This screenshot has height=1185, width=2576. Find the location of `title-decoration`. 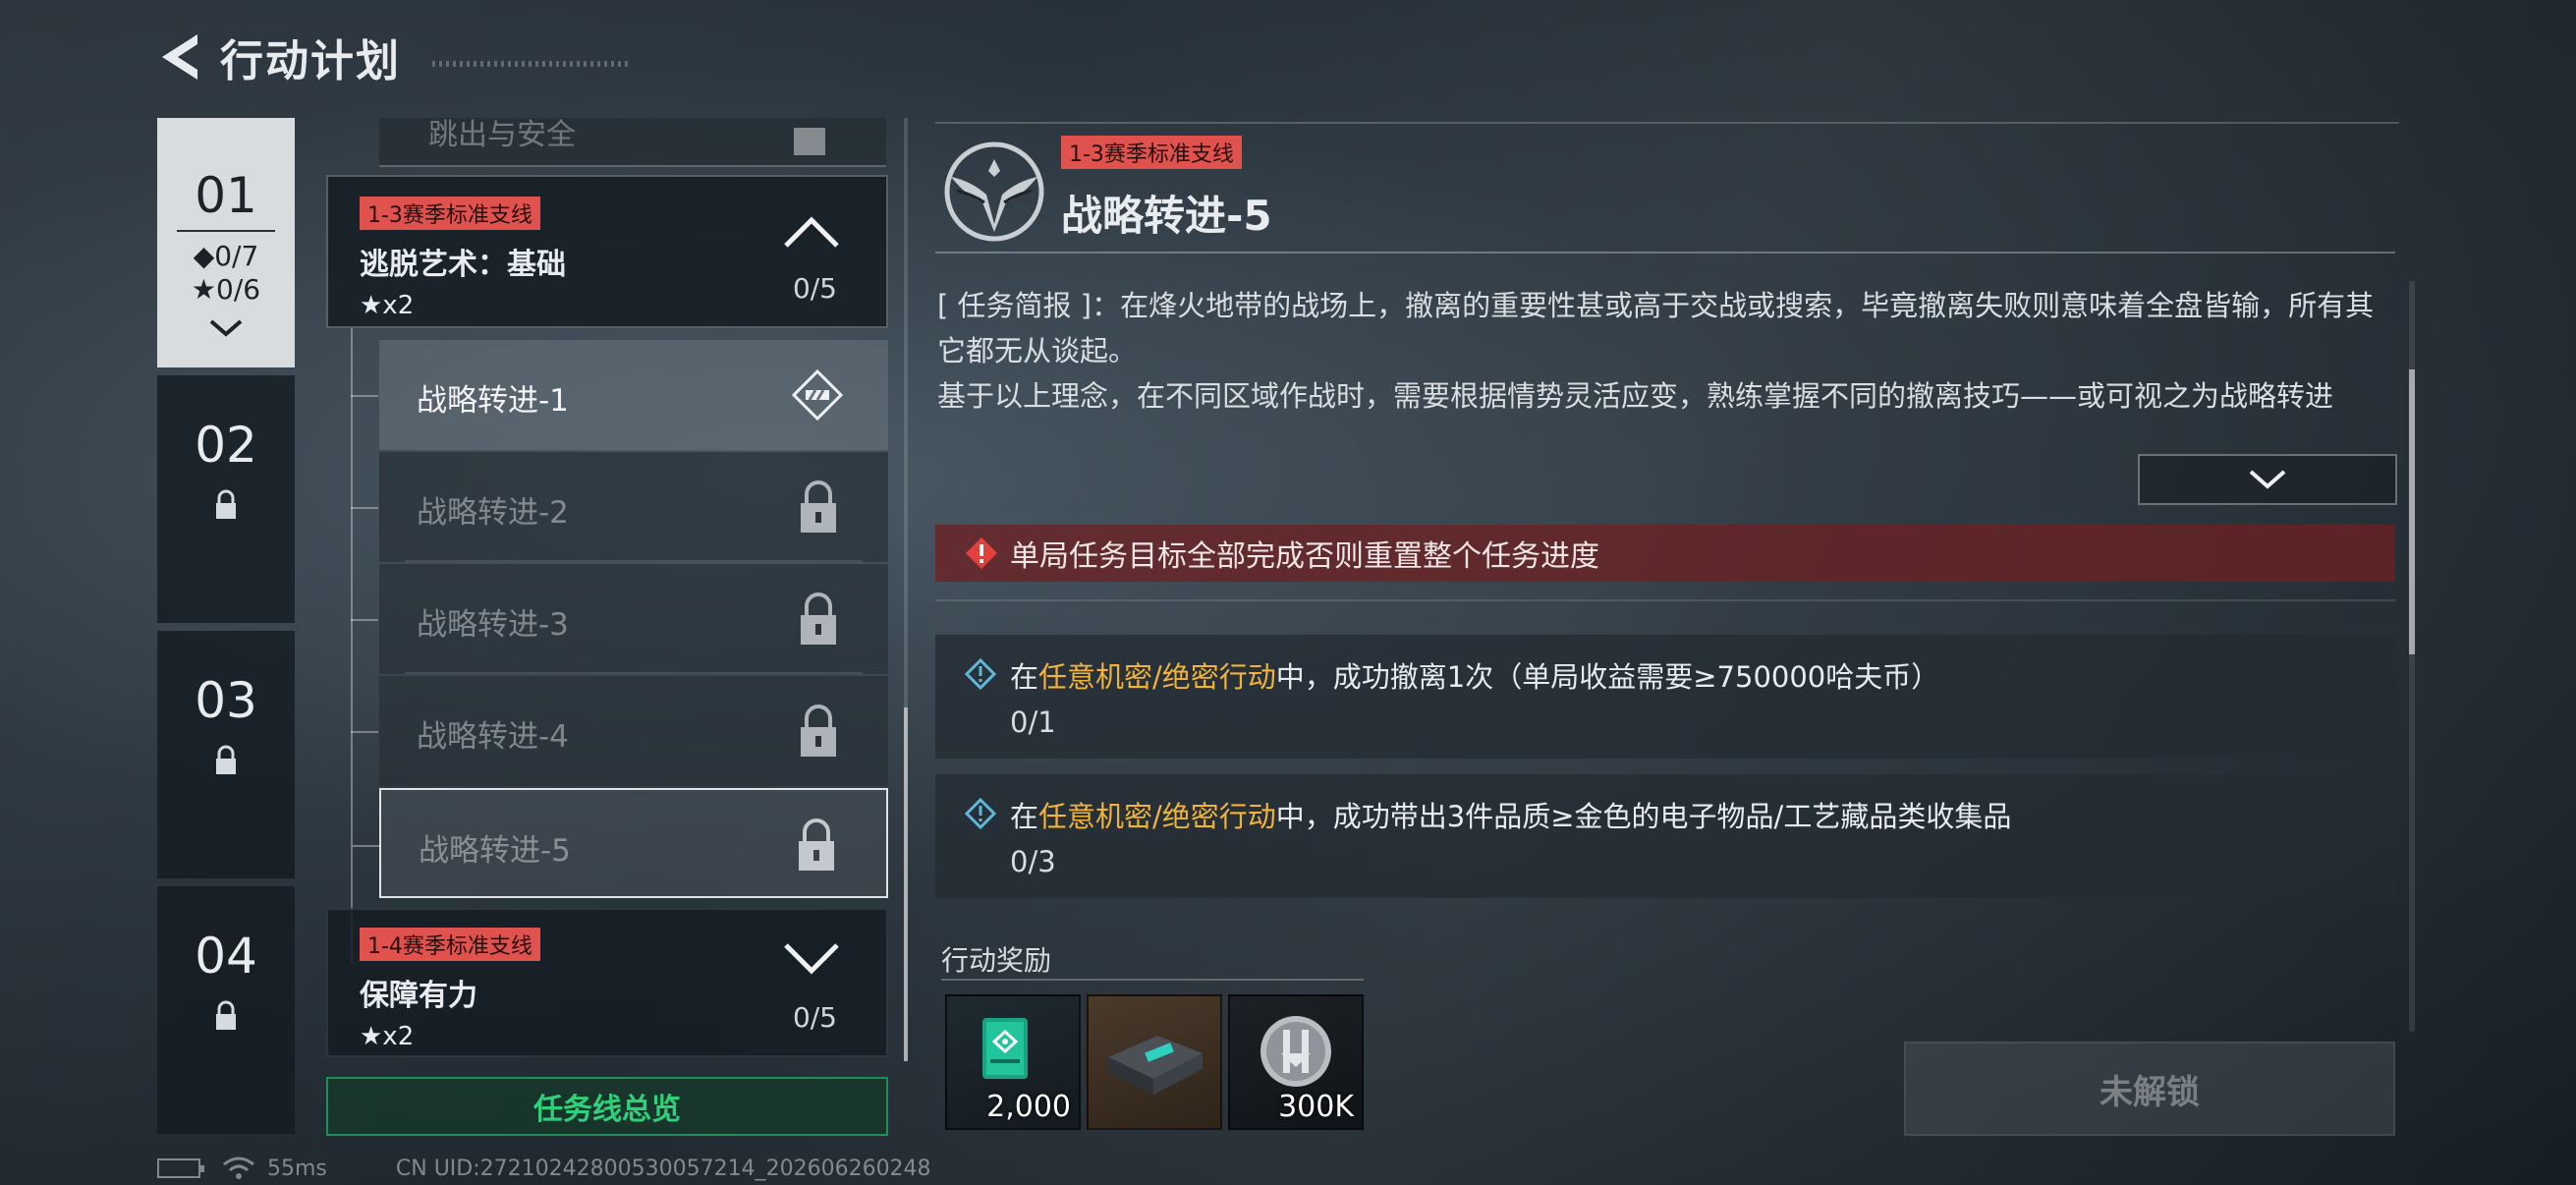

title-decoration is located at coordinates (530, 64).